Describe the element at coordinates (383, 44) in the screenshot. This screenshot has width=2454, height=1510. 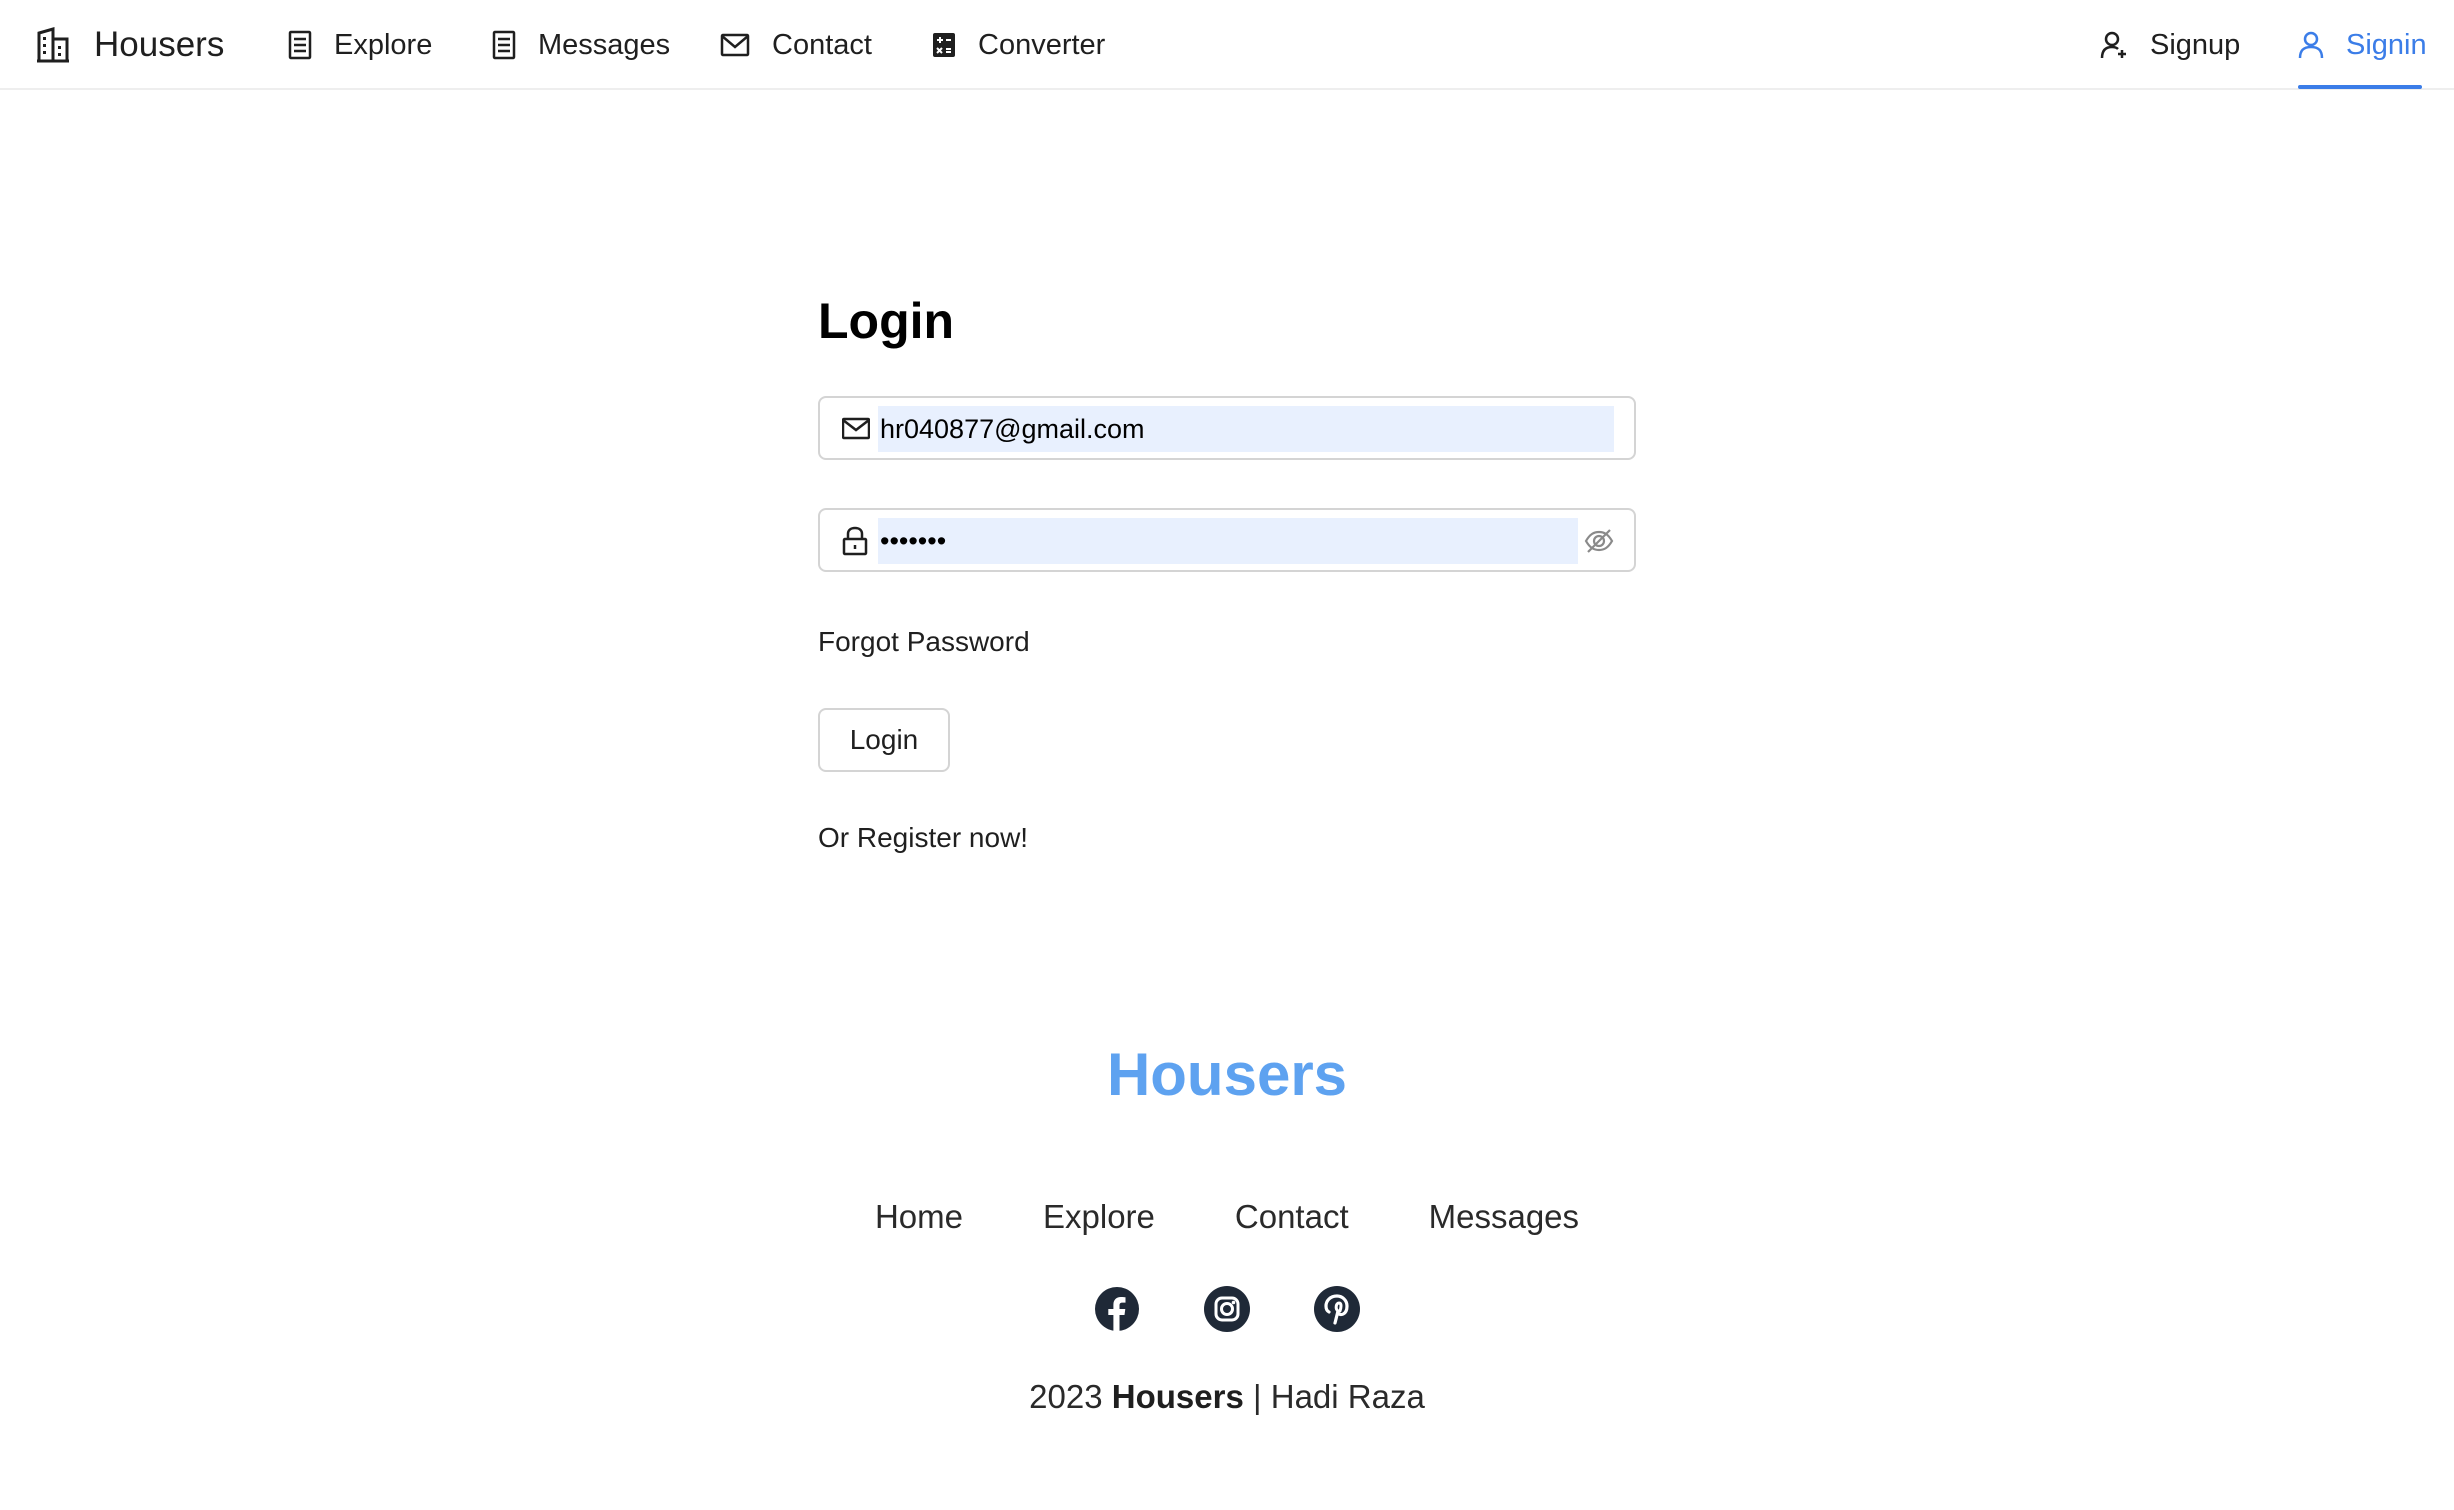
I see `nav-label-explore: Explore` at that location.